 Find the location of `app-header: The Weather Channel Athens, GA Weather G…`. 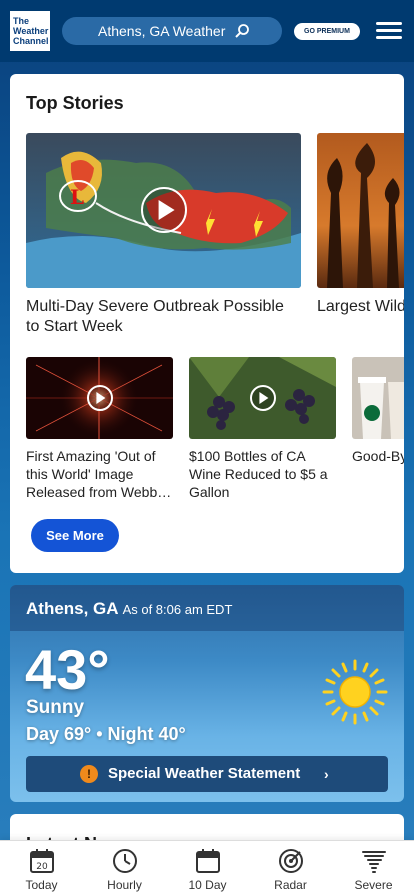

app-header: The Weather Channel Athens, GA Weather G… is located at coordinates (207, 31).